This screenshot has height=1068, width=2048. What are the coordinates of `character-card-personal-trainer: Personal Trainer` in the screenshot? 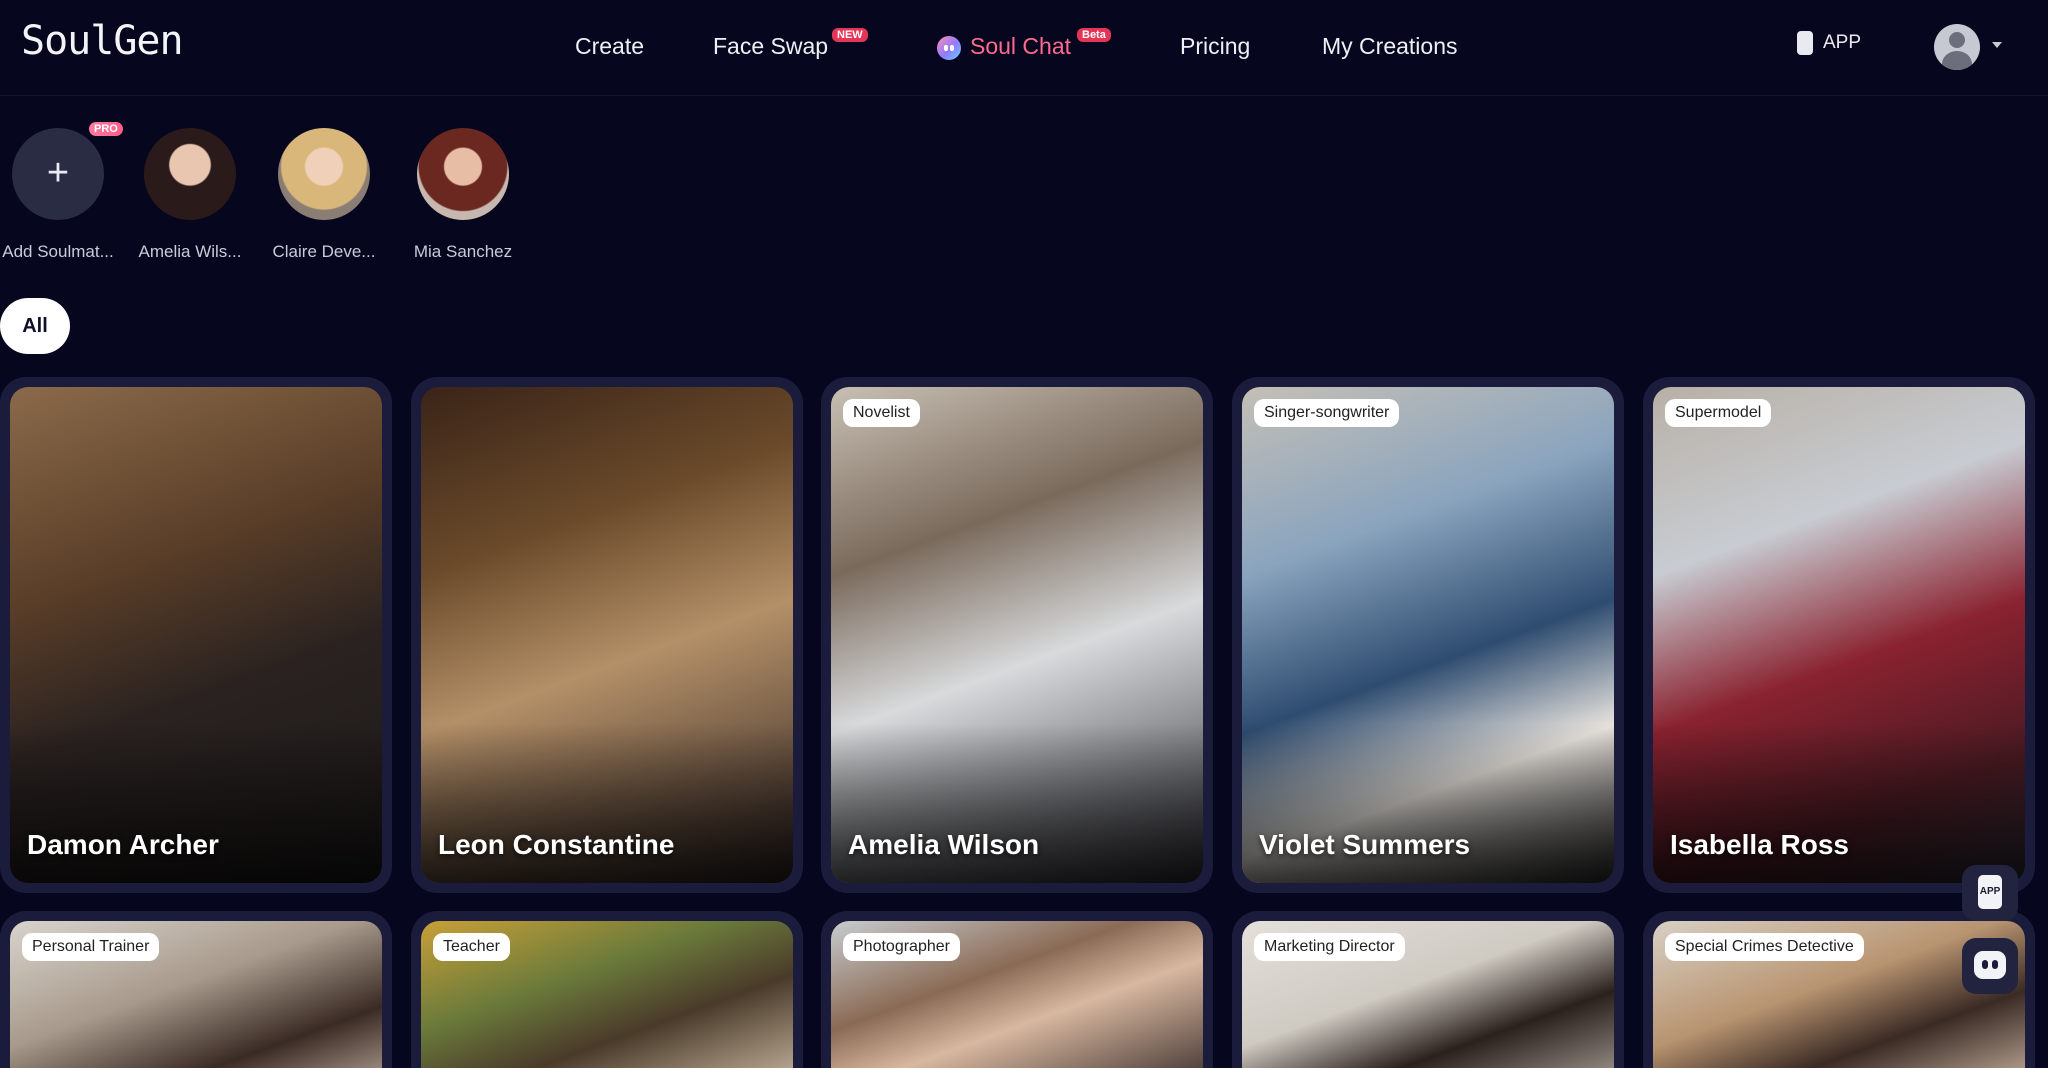 It's located at (196, 989).